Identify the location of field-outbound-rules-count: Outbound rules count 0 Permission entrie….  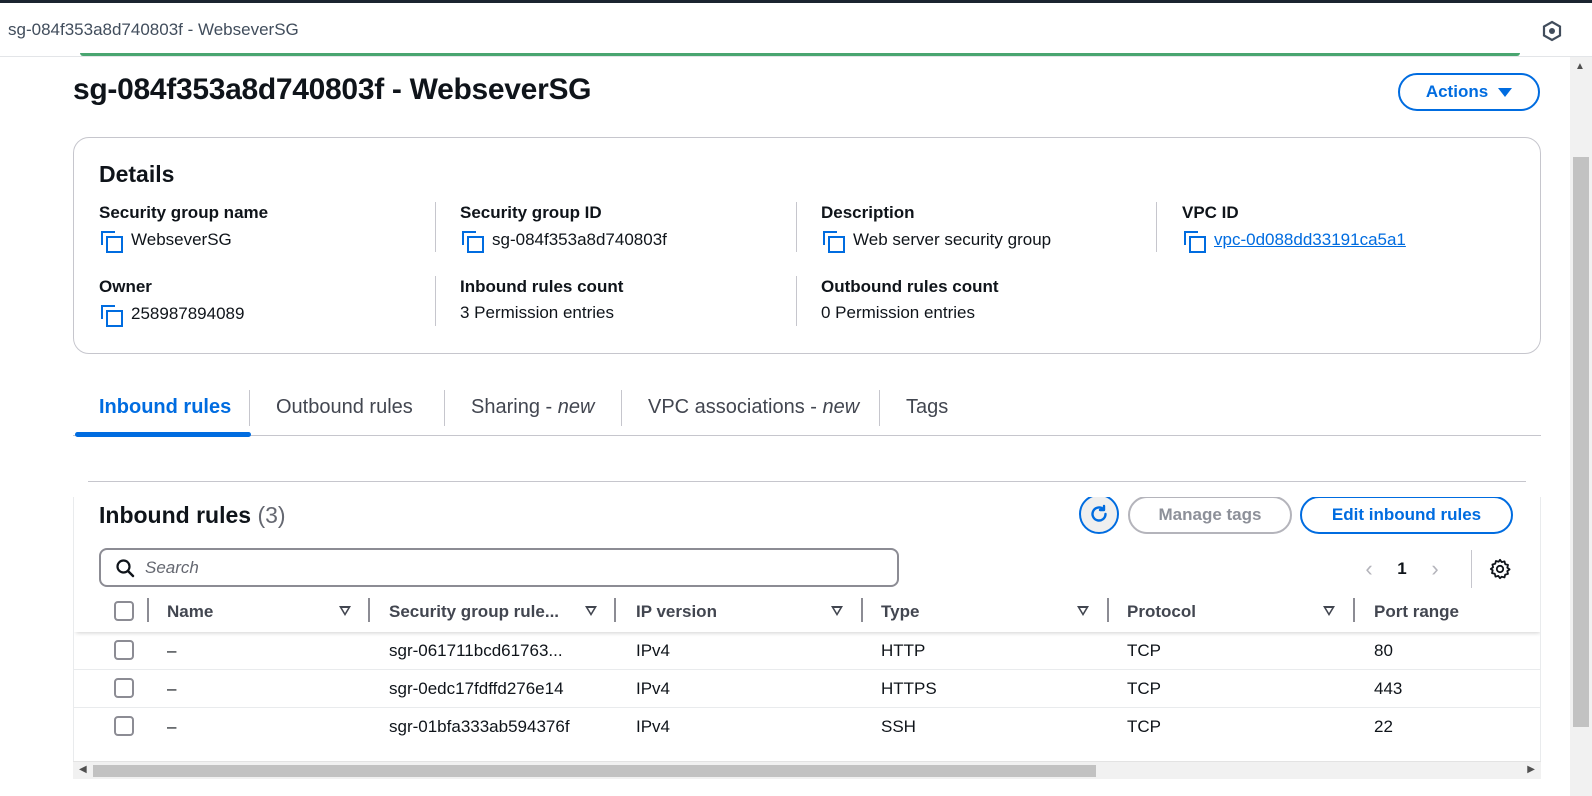
(910, 300).